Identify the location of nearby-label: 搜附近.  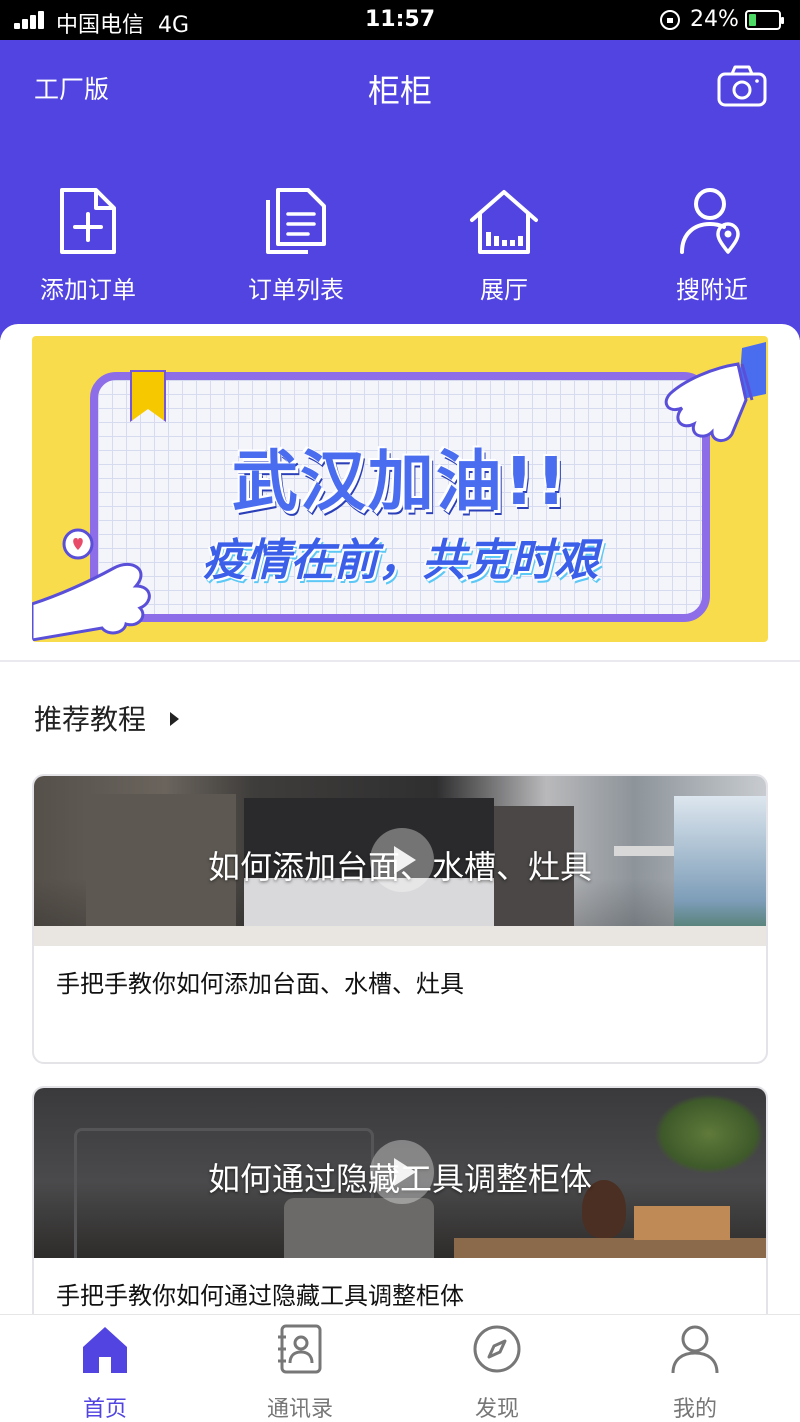
(712, 290).